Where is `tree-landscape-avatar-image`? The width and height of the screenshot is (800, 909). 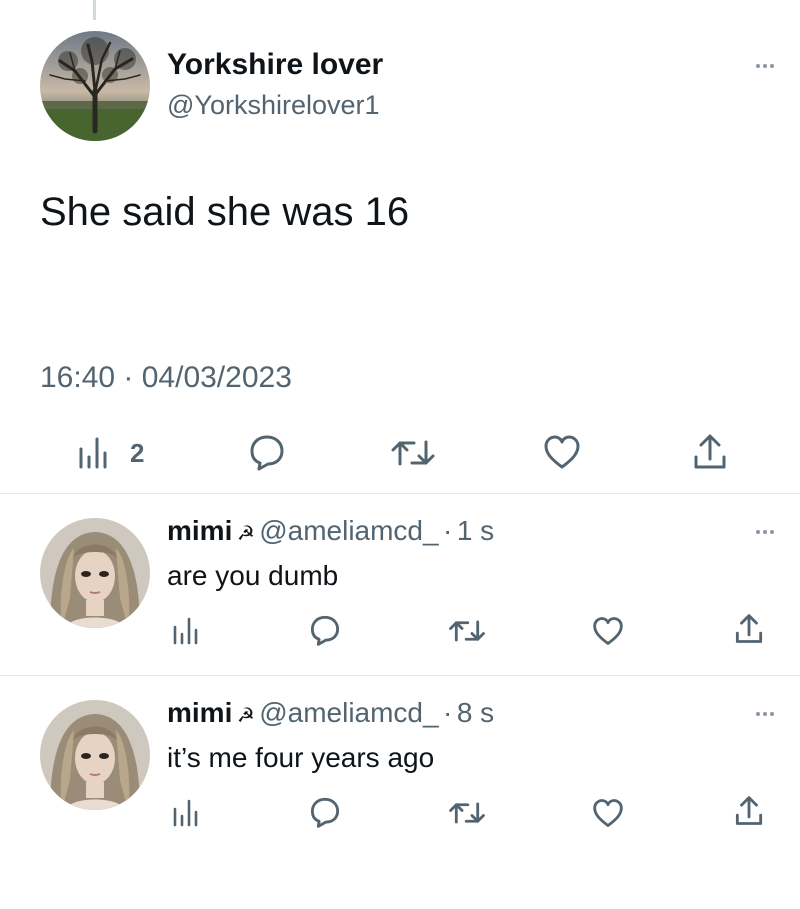
tree-landscape-avatar-image is located at coordinates (95, 86).